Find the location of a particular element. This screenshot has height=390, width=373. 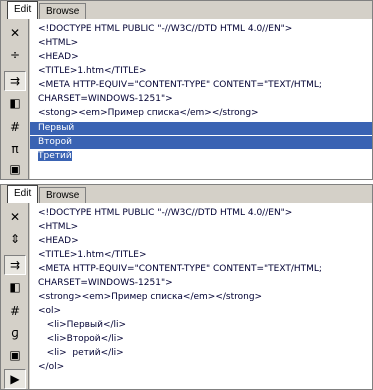

code-line: </ol> is located at coordinates (51, 367).